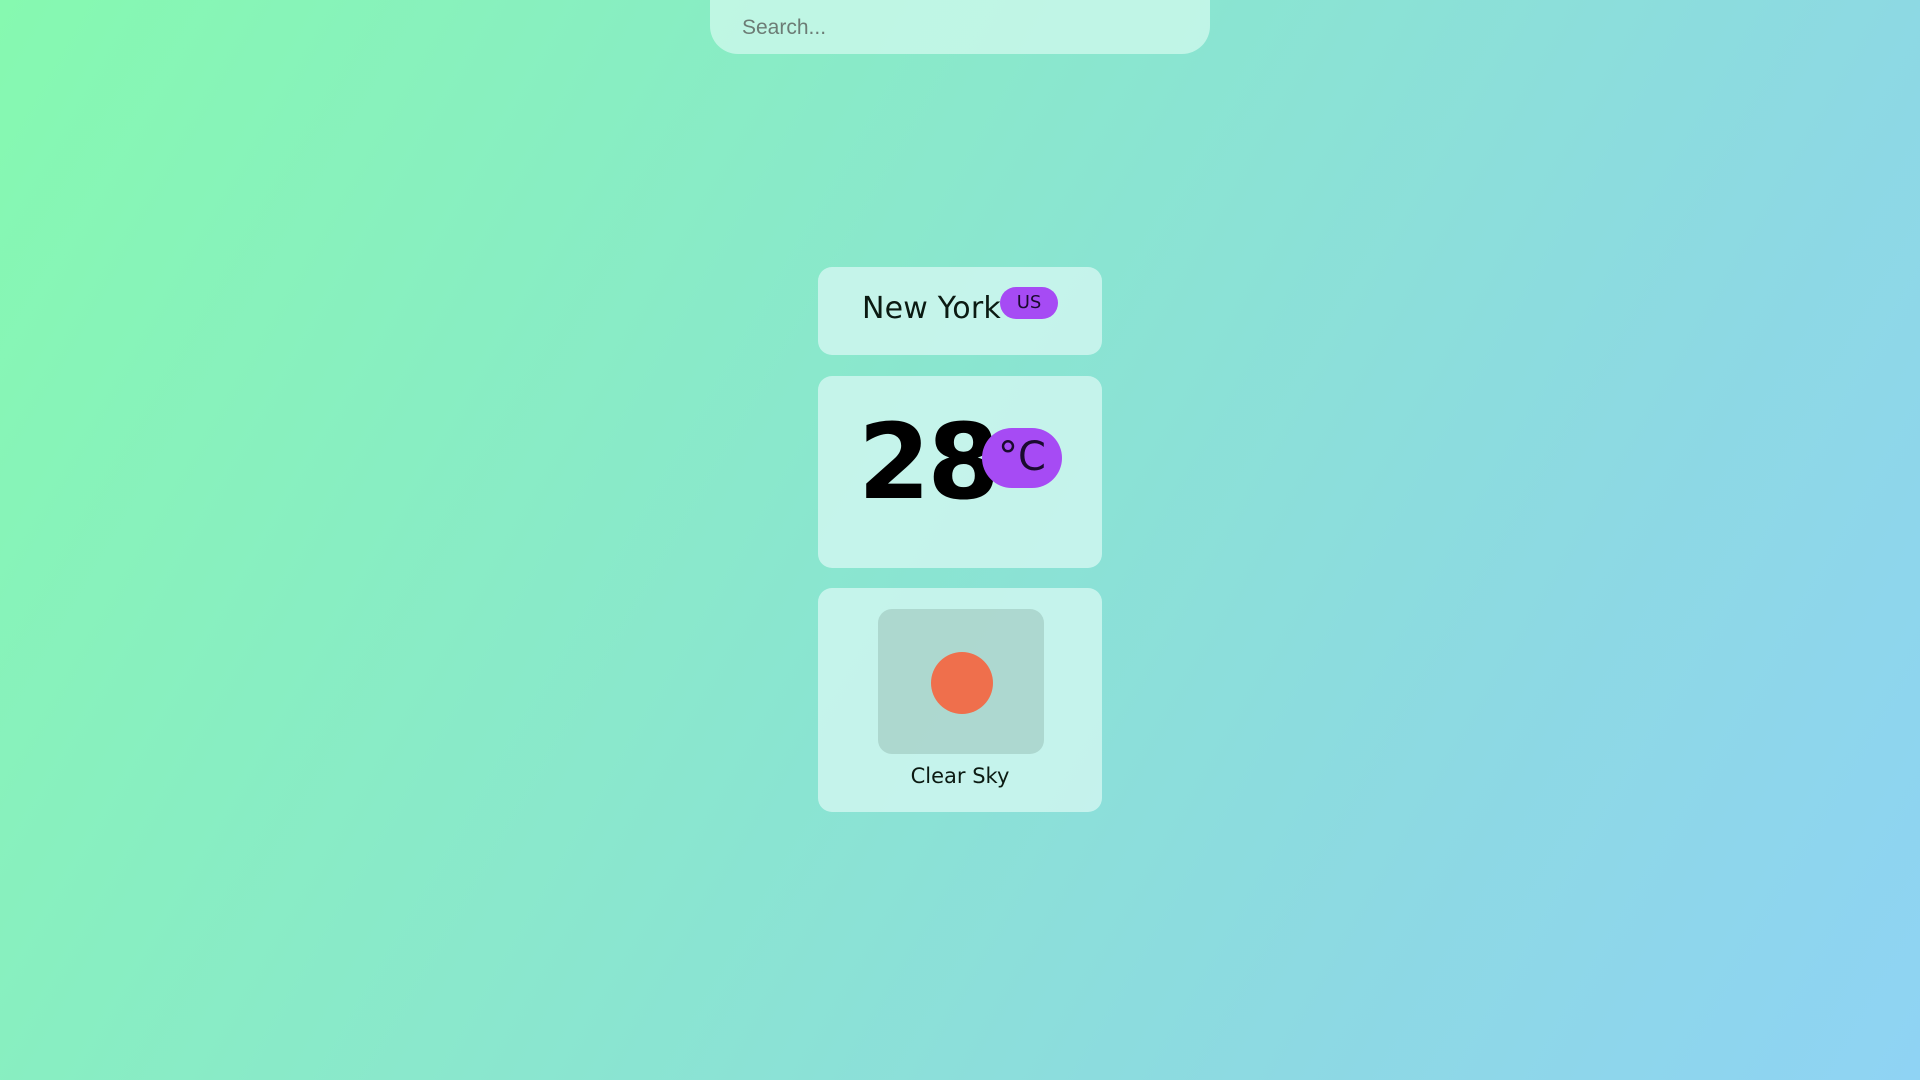 This screenshot has width=1920, height=1080. I want to click on temperature-card: 28 °C, so click(960, 472).